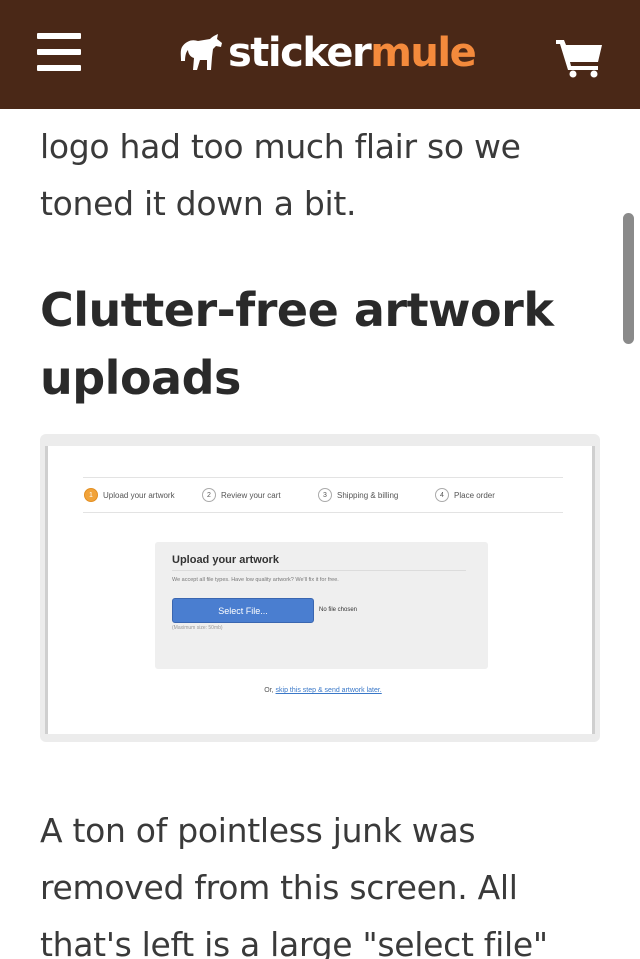  I want to click on section-heading: Clutter-free artwork uploads, so click(297, 344).